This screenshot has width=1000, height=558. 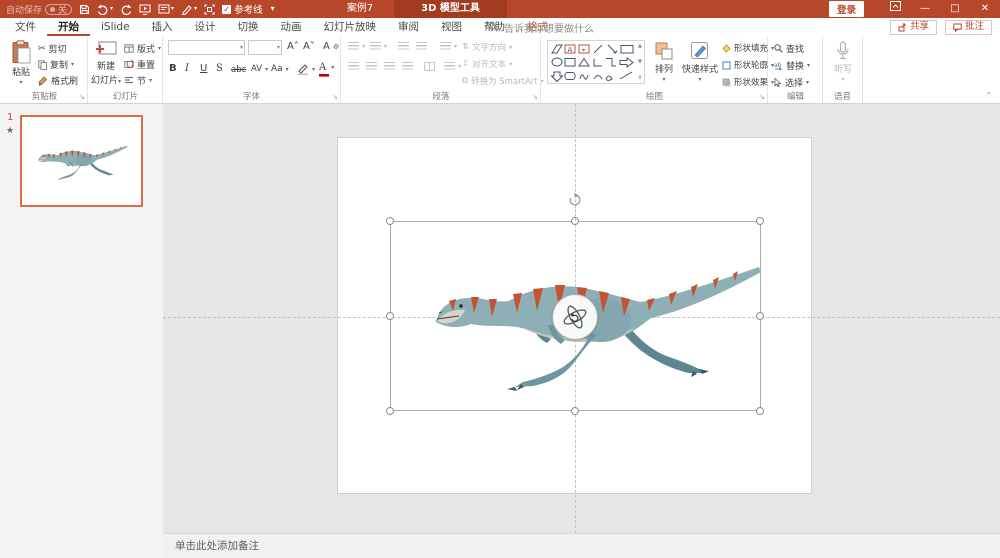 What do you see at coordinates (273, 9) in the screenshot?
I see `qat-more-icon: ▾` at bounding box center [273, 9].